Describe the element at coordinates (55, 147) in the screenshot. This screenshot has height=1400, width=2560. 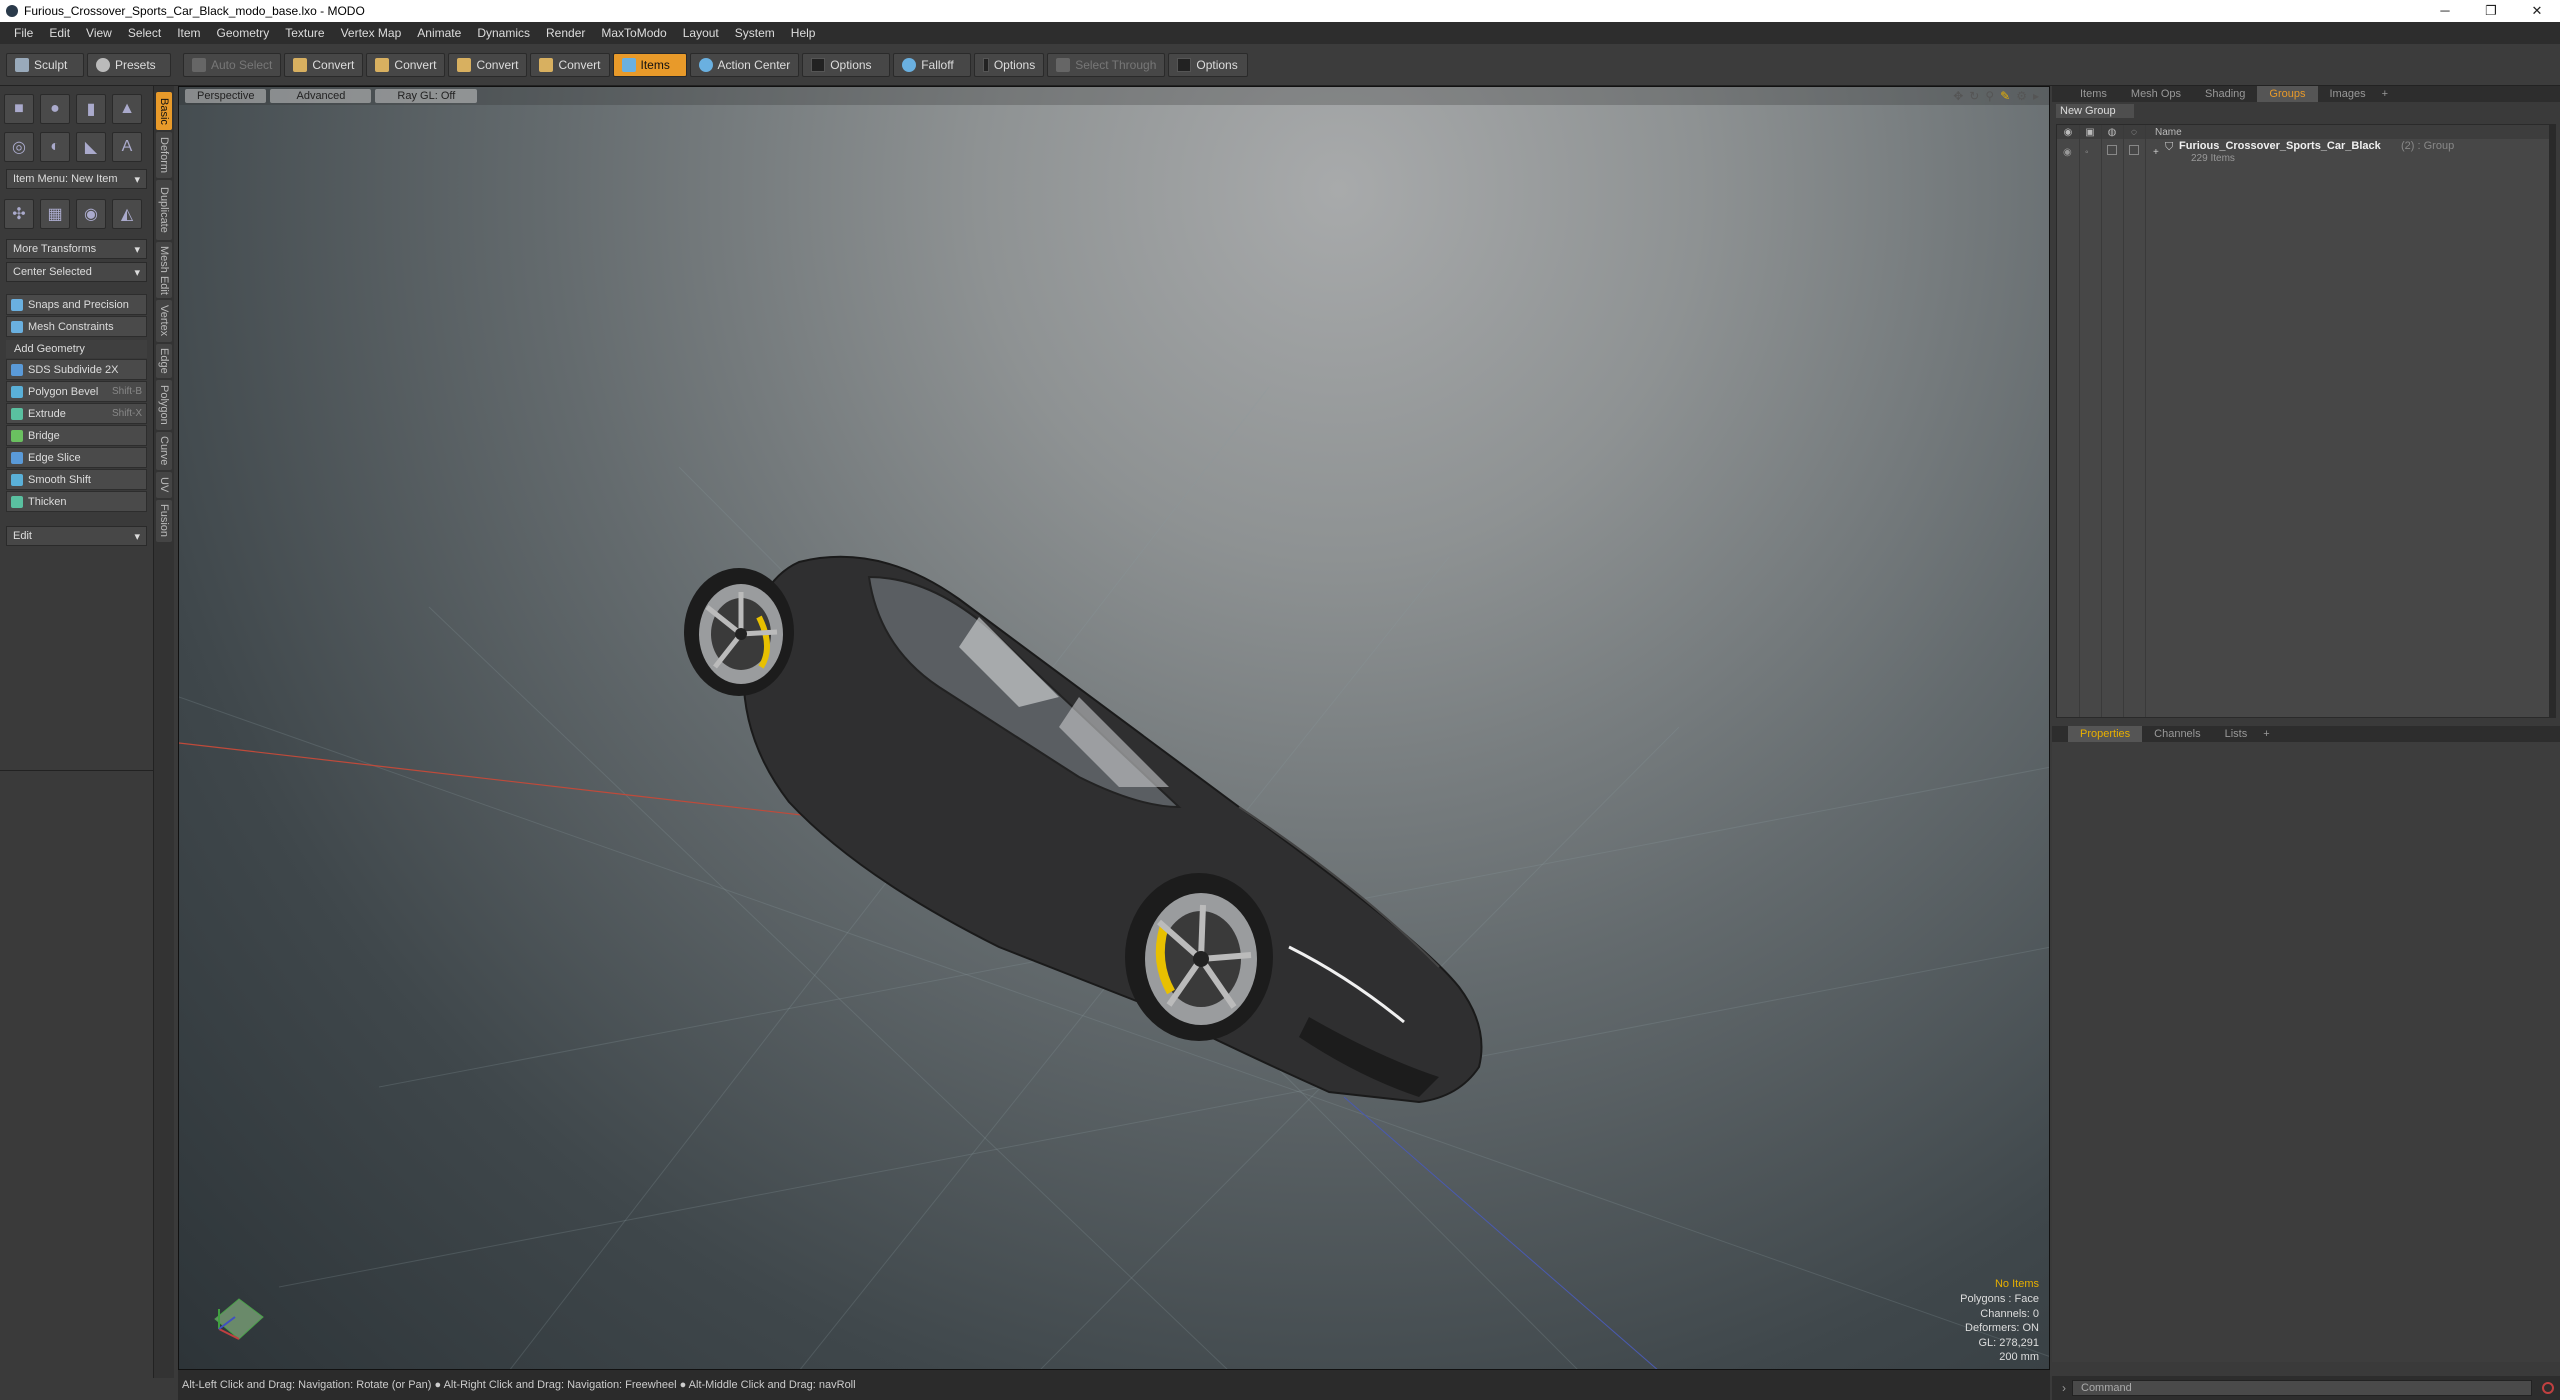
I see `capsule-primitive-icon: ◐` at that location.